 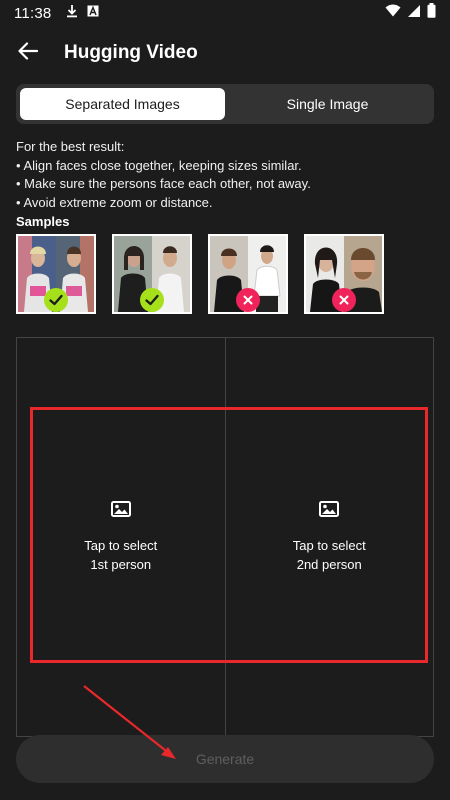 I want to click on generate-button: Generate, so click(x=225, y=759).